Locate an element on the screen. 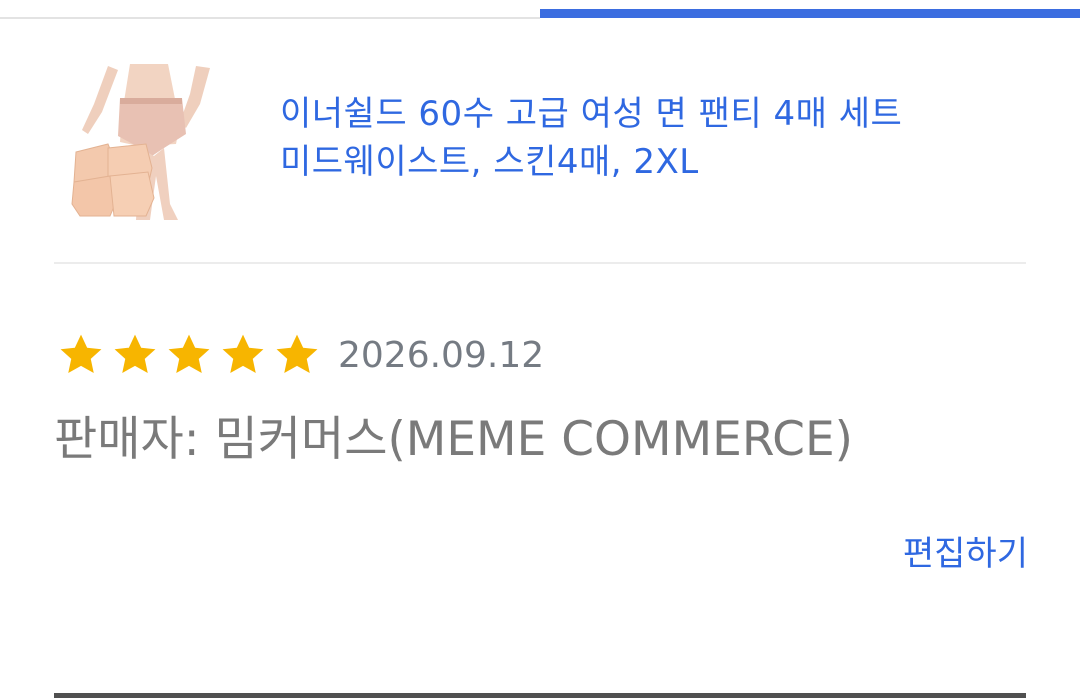 This screenshot has width=1080, height=698. tab-indicator-strip is located at coordinates (540, 11).